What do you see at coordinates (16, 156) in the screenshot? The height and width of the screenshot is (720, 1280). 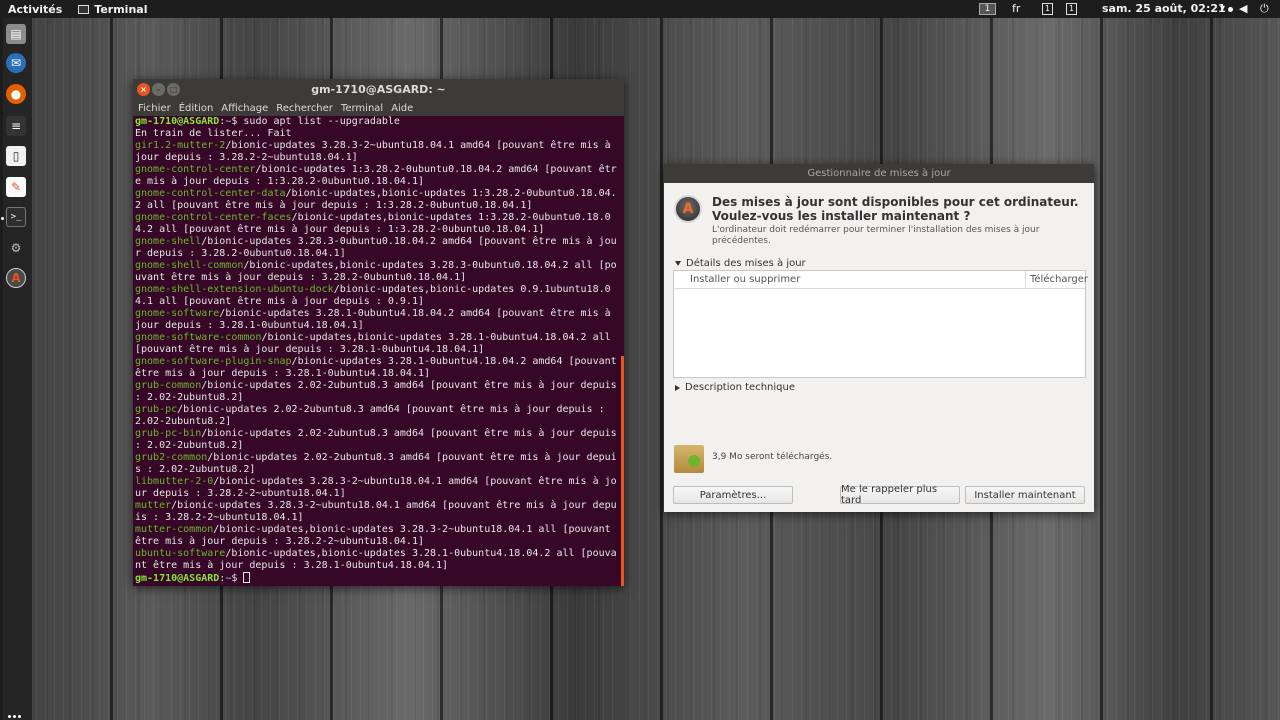 I see `document-icon: ▯` at bounding box center [16, 156].